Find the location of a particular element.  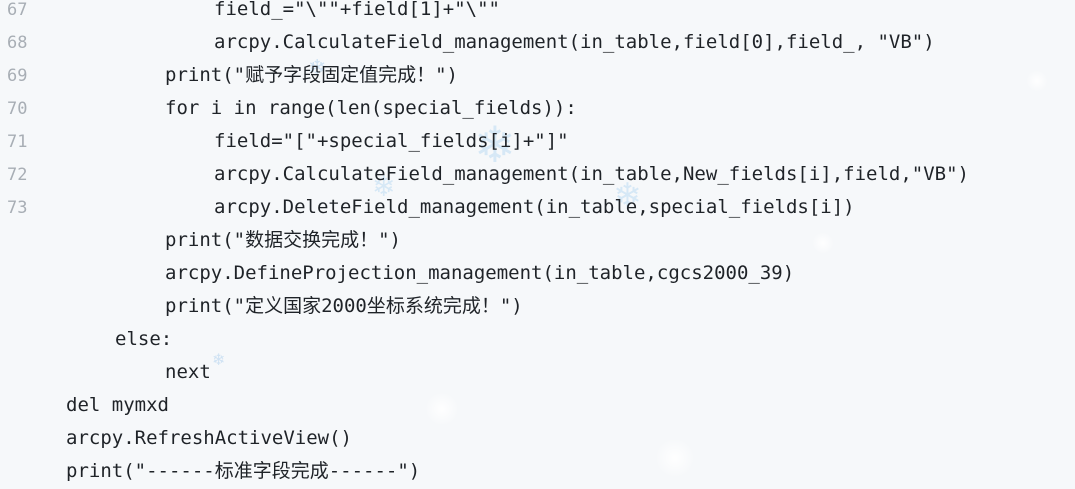

line-number: 70 is located at coordinates (17, 109).